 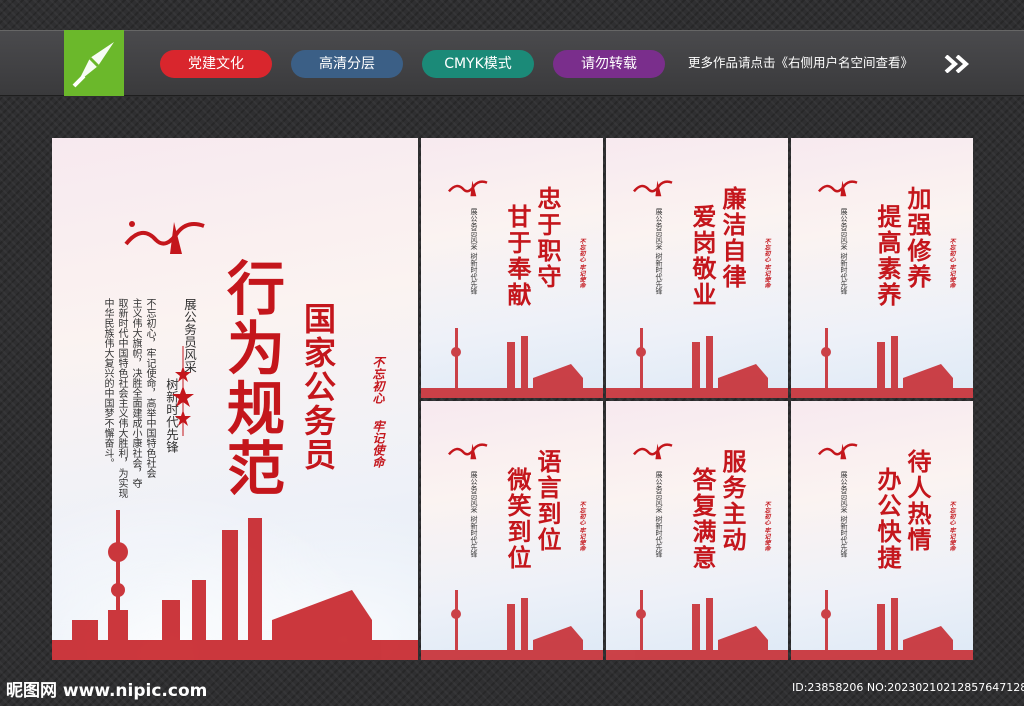 I want to click on poster-6-line-2: 办公快捷, so click(x=887, y=519).